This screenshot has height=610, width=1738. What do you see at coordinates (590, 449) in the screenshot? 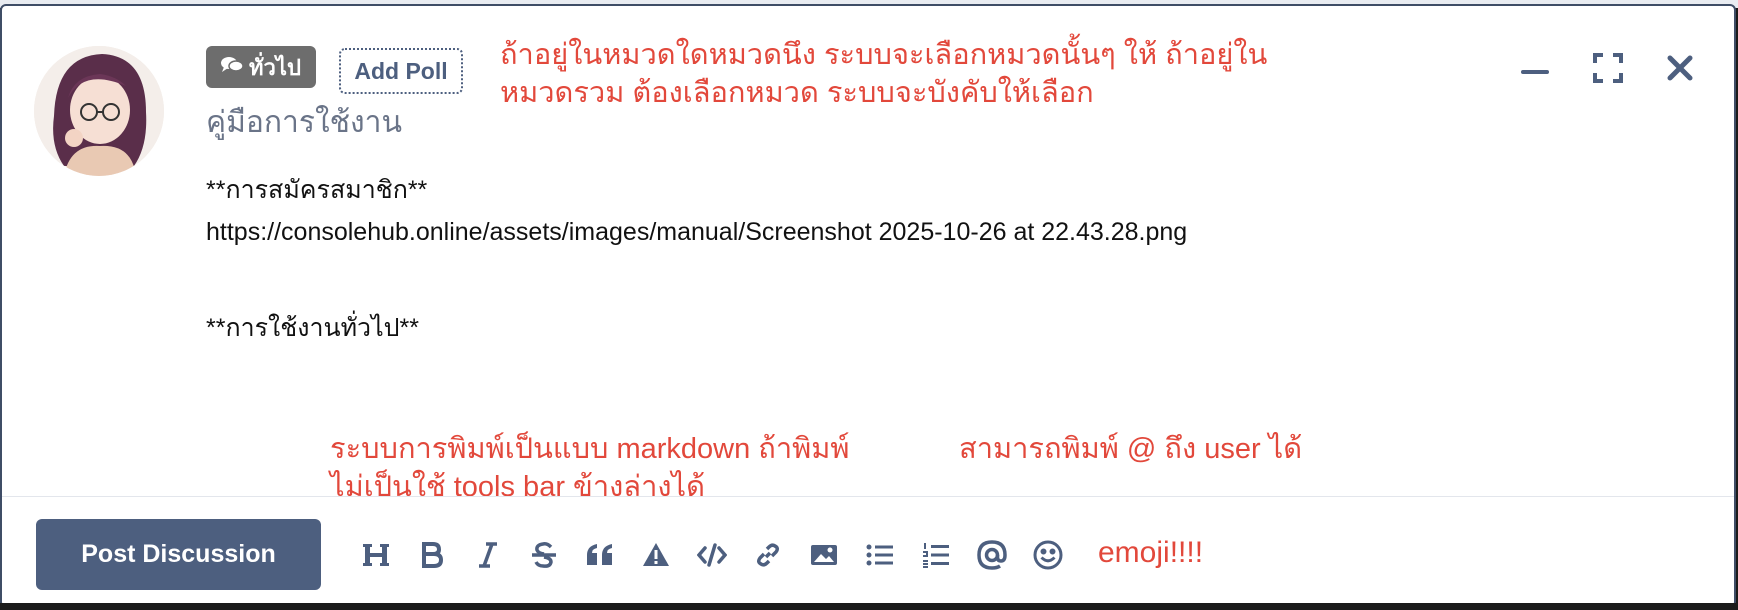
I see `annotation-markdown-line1: ระบบการพิมพ์เป็นแบบ markdown ถ้าพิมพ์` at bounding box center [590, 449].